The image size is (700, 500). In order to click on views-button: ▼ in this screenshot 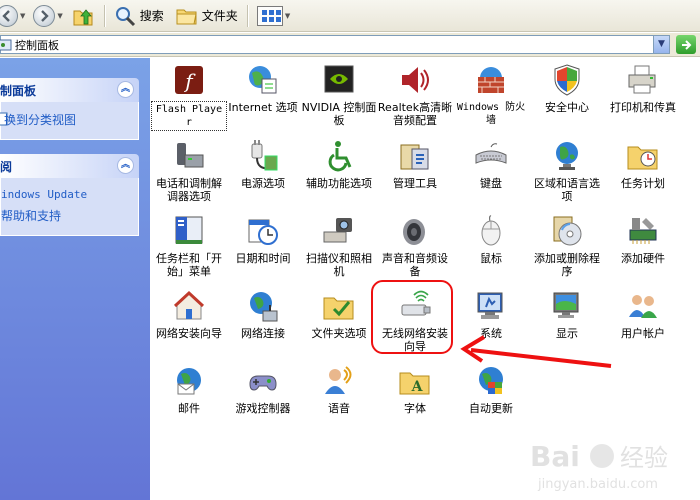, I will do `click(273, 16)`.